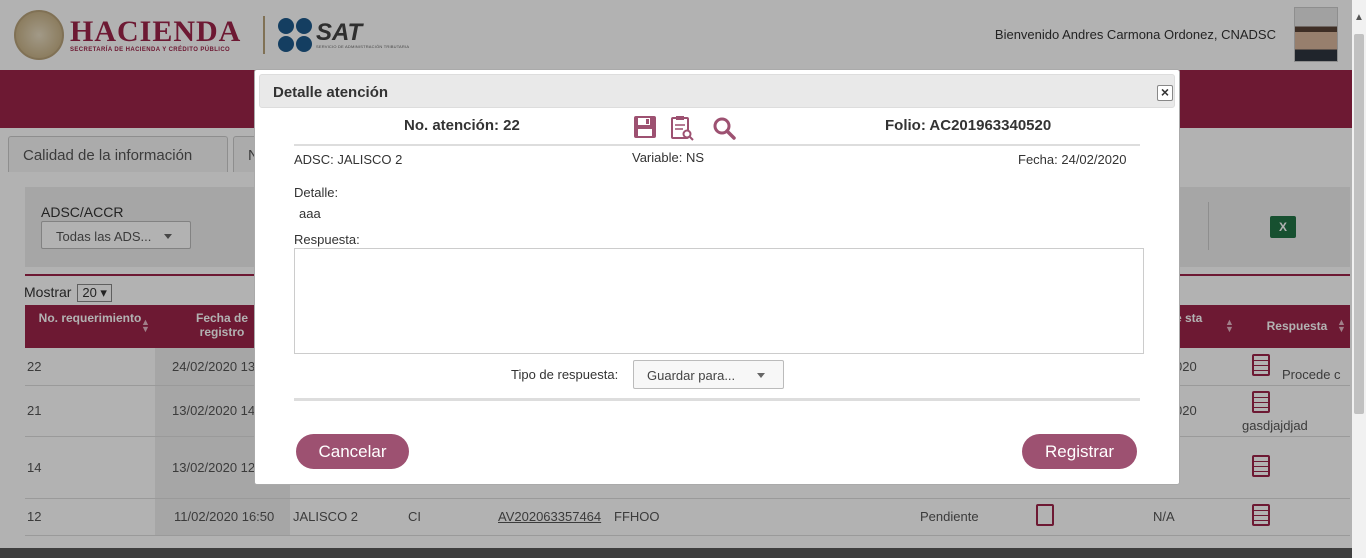 The image size is (1366, 558). I want to click on scrollbar-thumb, so click(1359, 224).